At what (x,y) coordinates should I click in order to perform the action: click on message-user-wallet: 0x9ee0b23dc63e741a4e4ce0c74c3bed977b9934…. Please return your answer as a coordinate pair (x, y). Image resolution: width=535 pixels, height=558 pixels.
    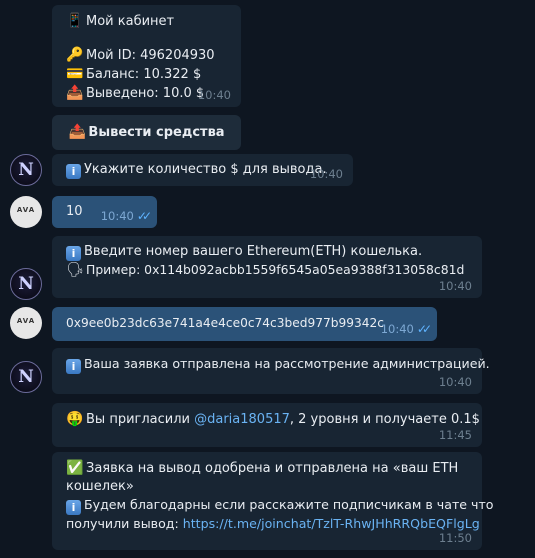
    Looking at the image, I should click on (244, 324).